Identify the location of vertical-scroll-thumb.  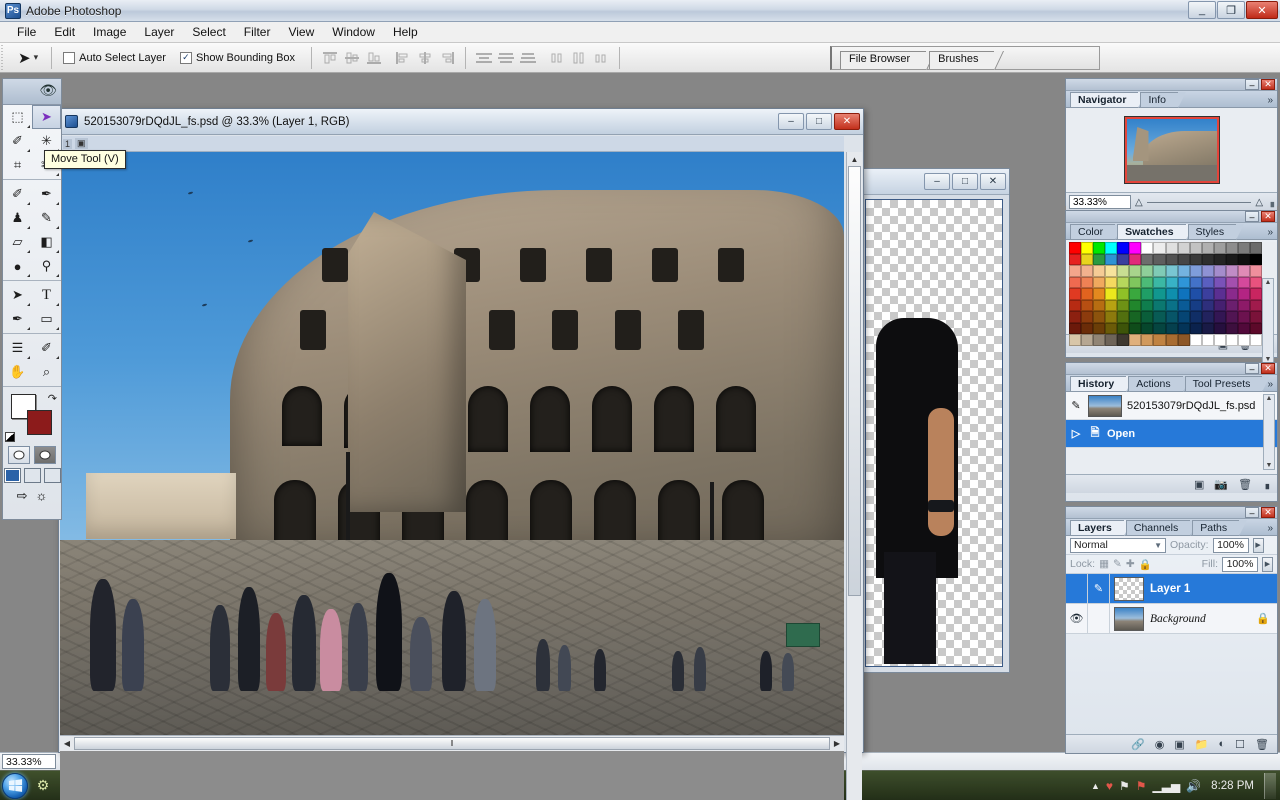
(854, 381).